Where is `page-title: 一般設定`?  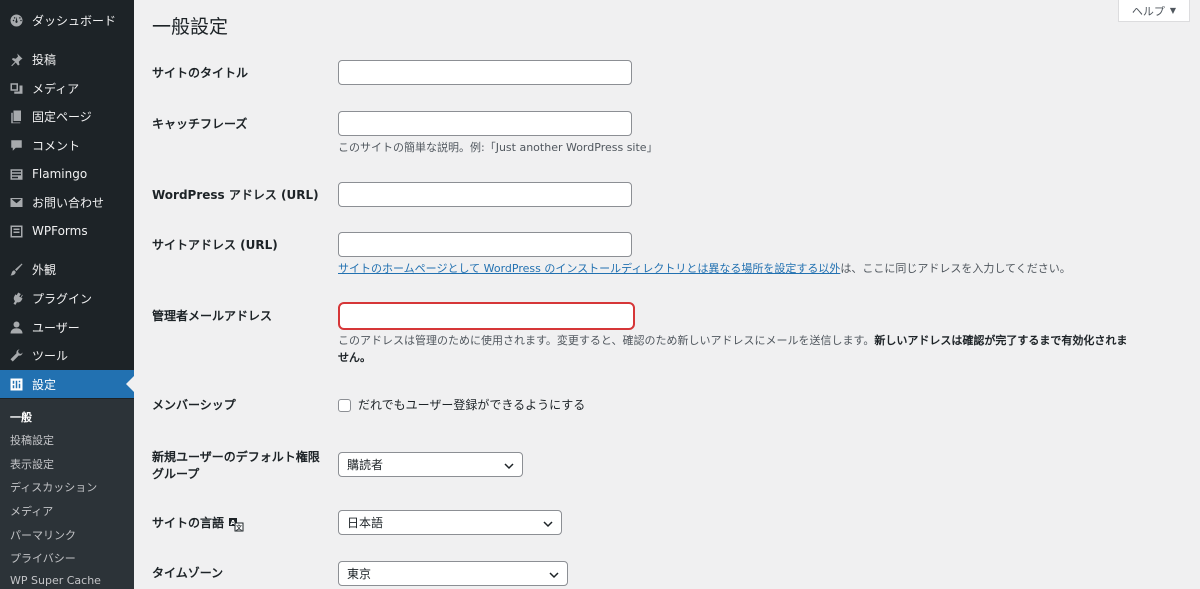
page-title: 一般設定 is located at coordinates (190, 27).